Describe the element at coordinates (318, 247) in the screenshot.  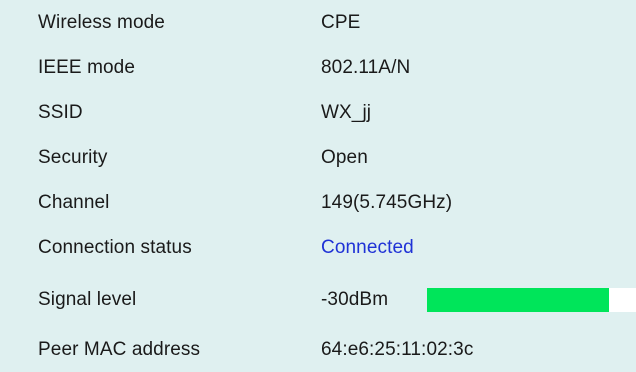
I see `row-connection-status: Connection status Connected` at that location.